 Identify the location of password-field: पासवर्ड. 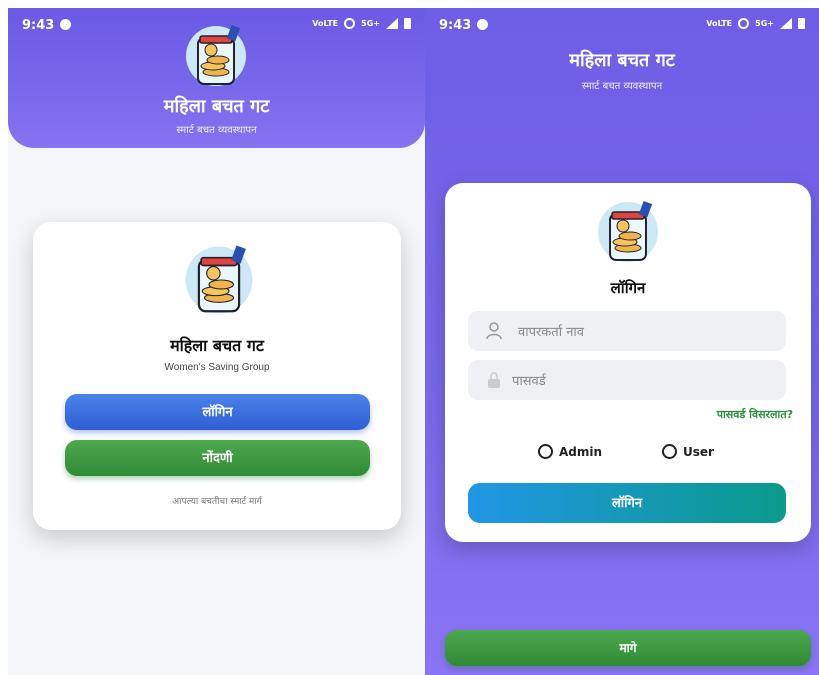
(627, 380).